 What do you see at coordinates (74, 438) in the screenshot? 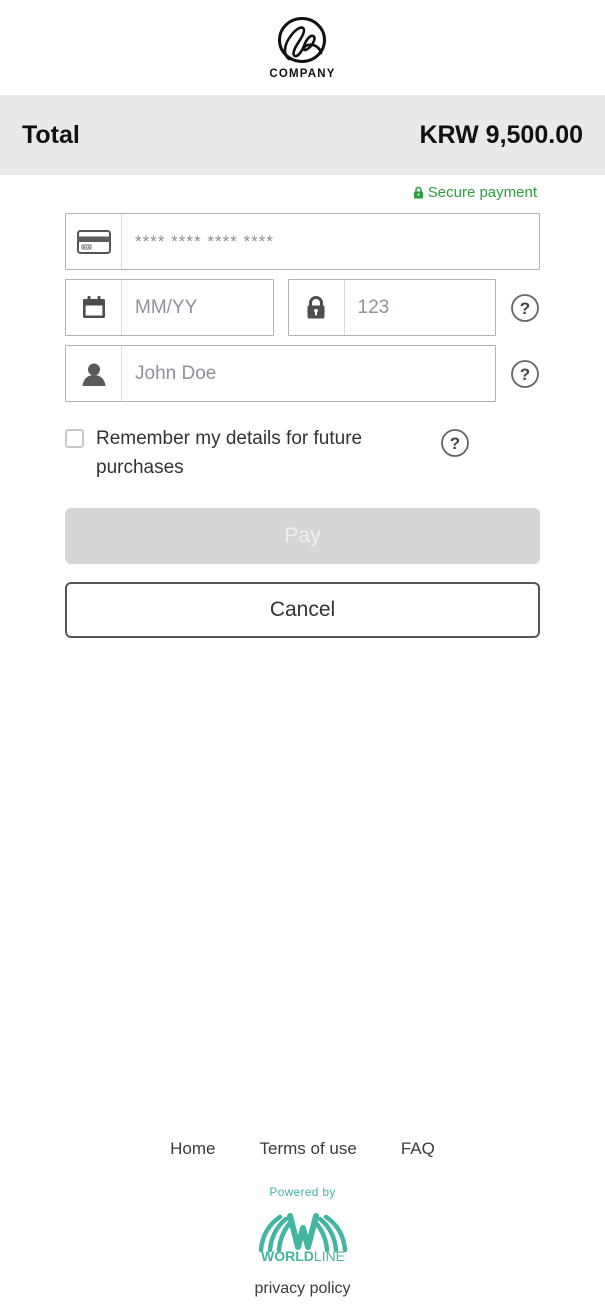
I see `remember-details-checkbox` at bounding box center [74, 438].